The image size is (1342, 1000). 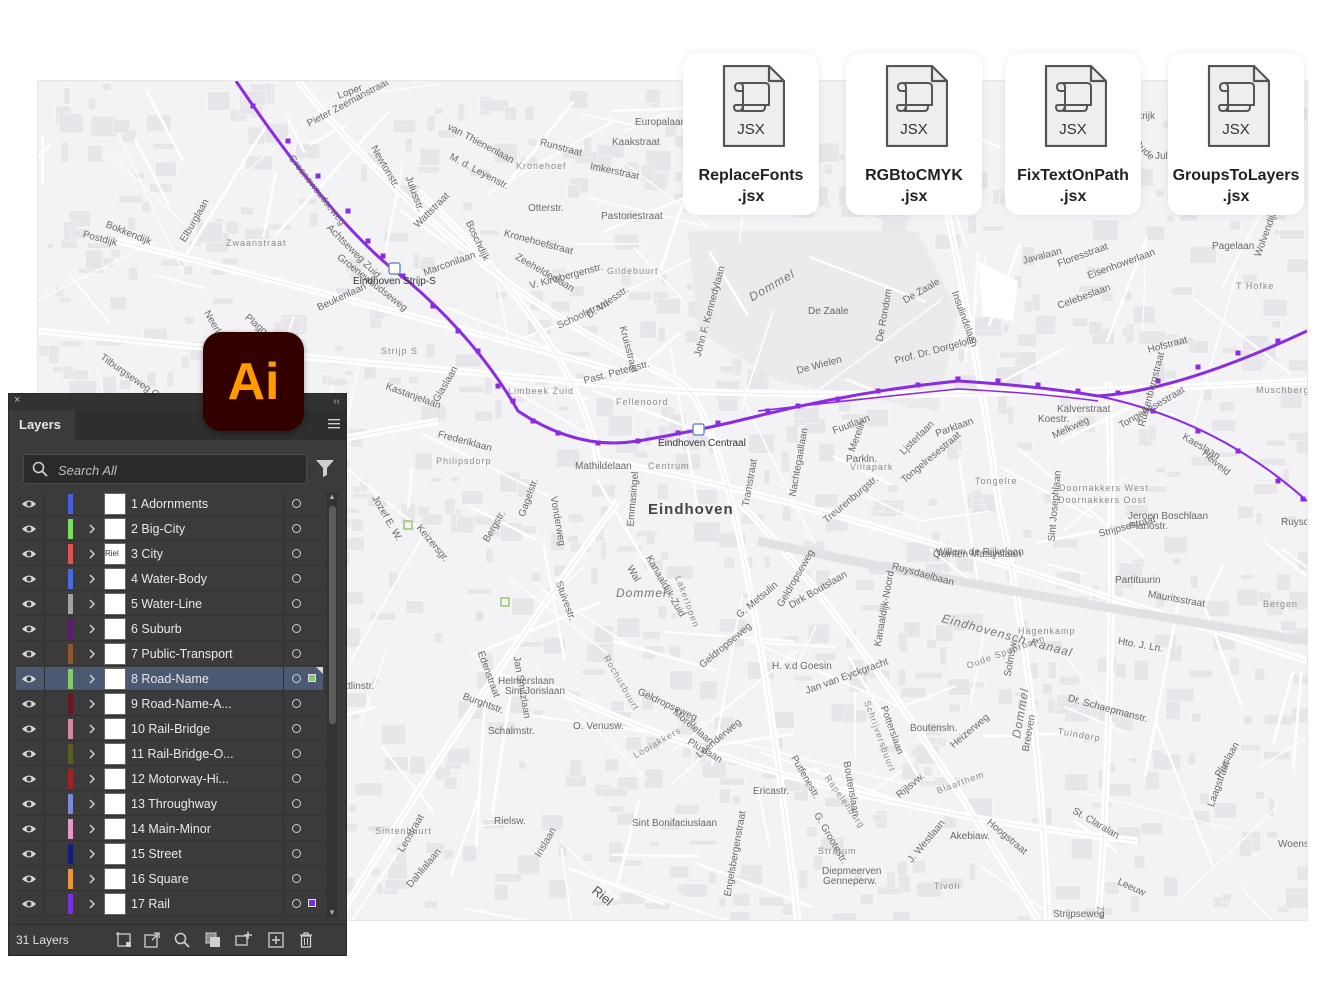 What do you see at coordinates (169, 654) in the screenshot?
I see `layer-row: 7 Public-Transport` at bounding box center [169, 654].